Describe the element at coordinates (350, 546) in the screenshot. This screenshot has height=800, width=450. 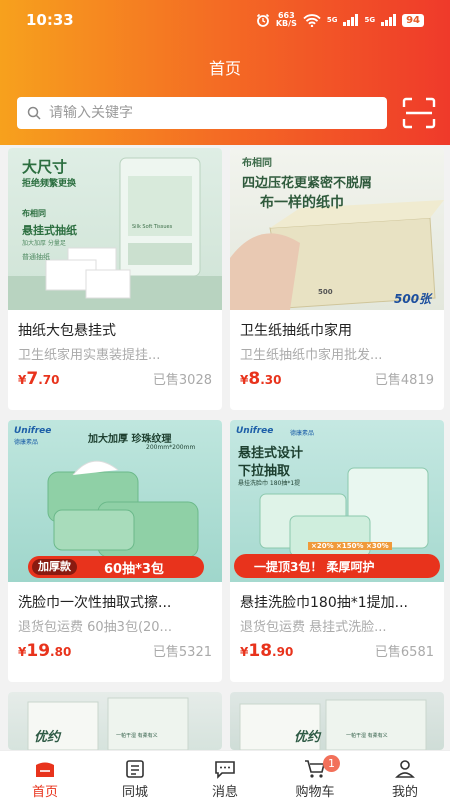
I see `image-sizes: ×20% ×150% ×30%` at that location.